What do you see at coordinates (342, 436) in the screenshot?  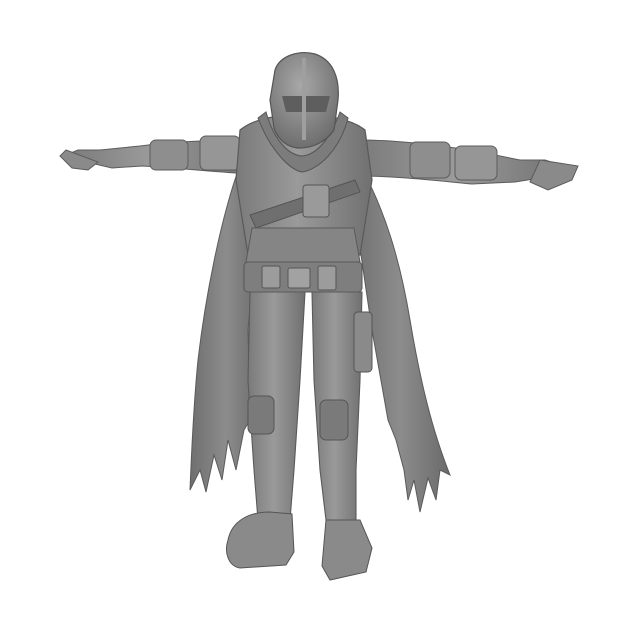 I see `right-leg` at bounding box center [342, 436].